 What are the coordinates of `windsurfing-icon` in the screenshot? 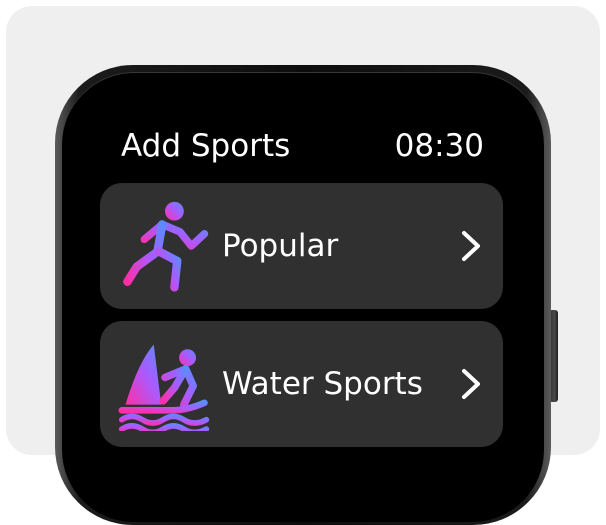 It's located at (164, 387).